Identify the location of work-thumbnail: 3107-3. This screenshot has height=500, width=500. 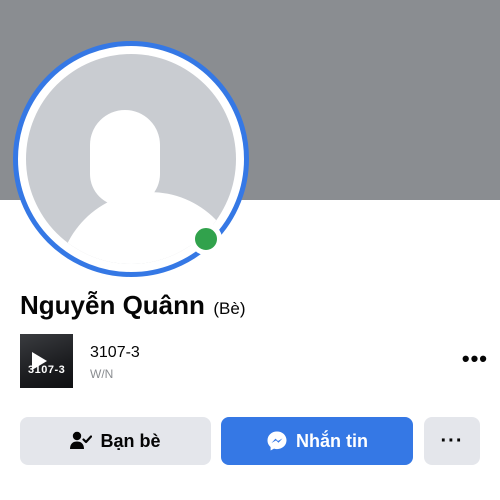
(46, 361).